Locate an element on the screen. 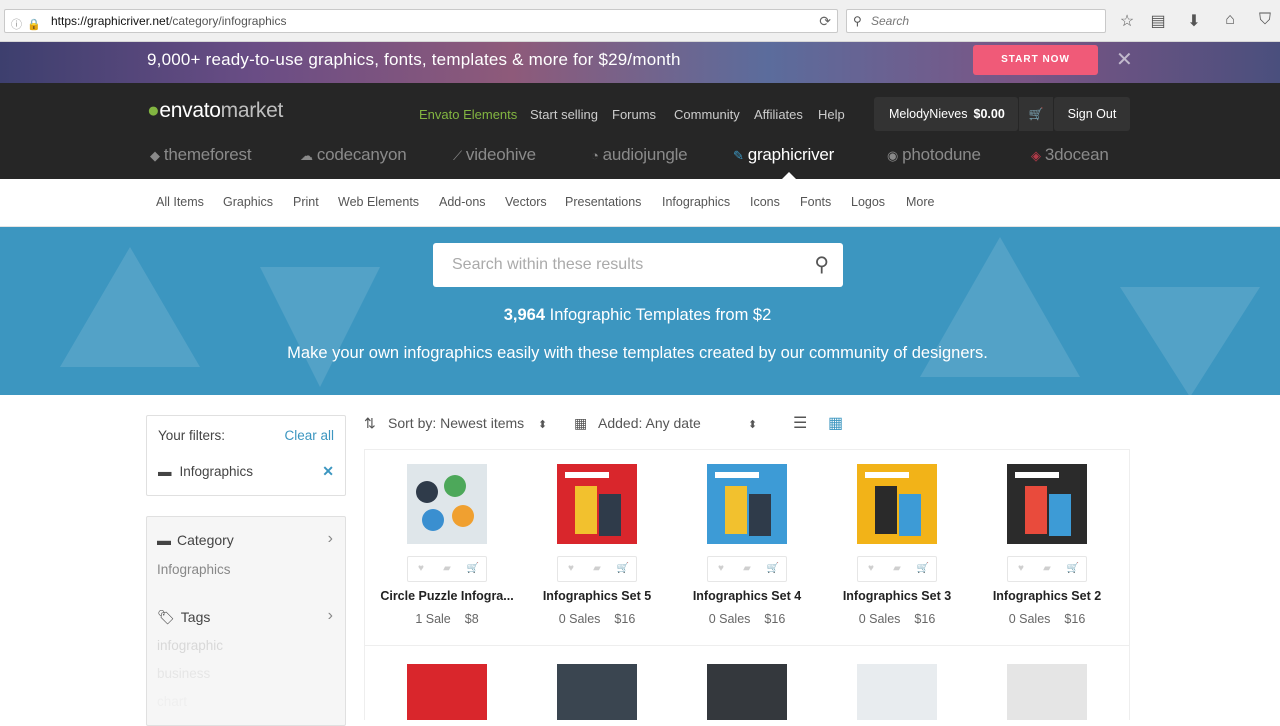 This screenshot has width=1280, height=726. browser-search-input: ⚲ Search is located at coordinates (976, 21).